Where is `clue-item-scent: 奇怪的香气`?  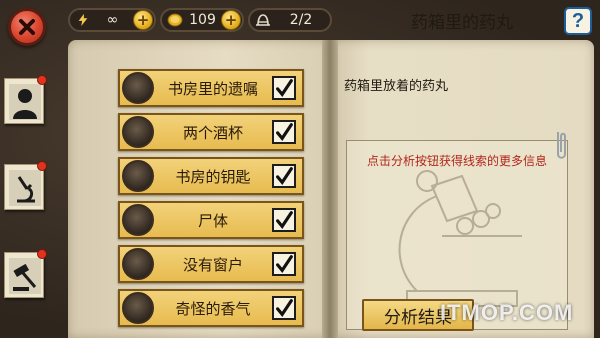 clue-item-scent: 奇怪的香气 is located at coordinates (211, 308).